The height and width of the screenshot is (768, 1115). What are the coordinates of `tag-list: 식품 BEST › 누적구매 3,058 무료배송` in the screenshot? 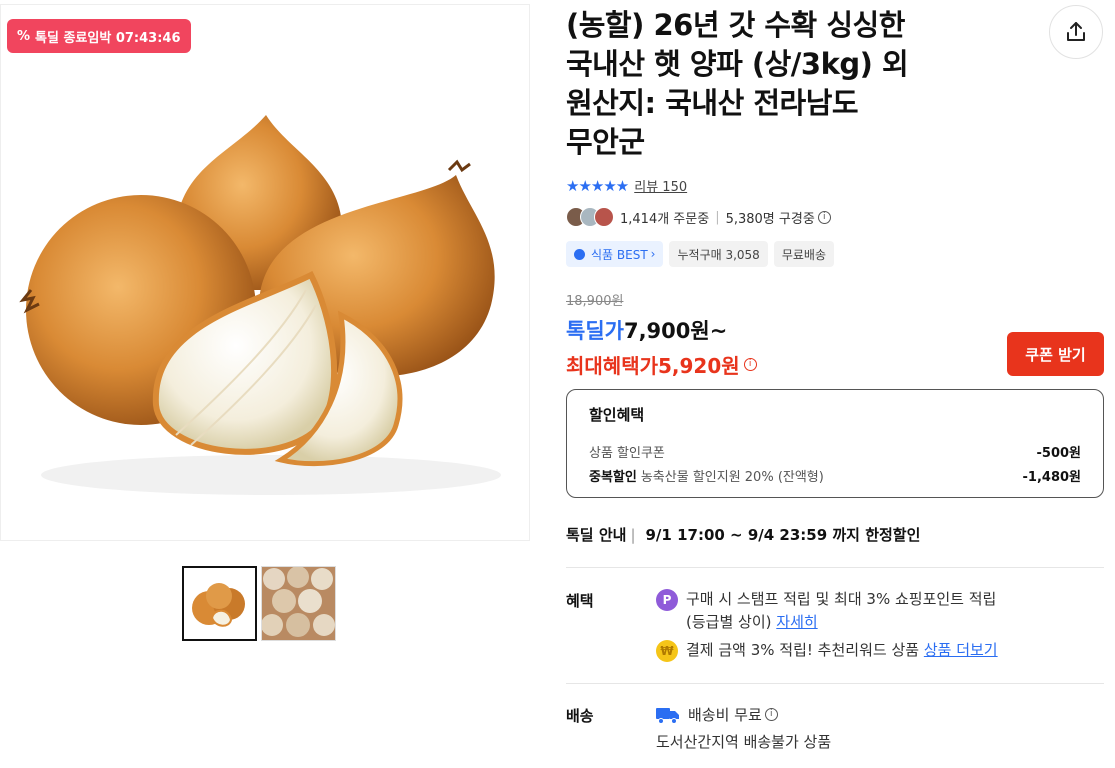 It's located at (700, 254).